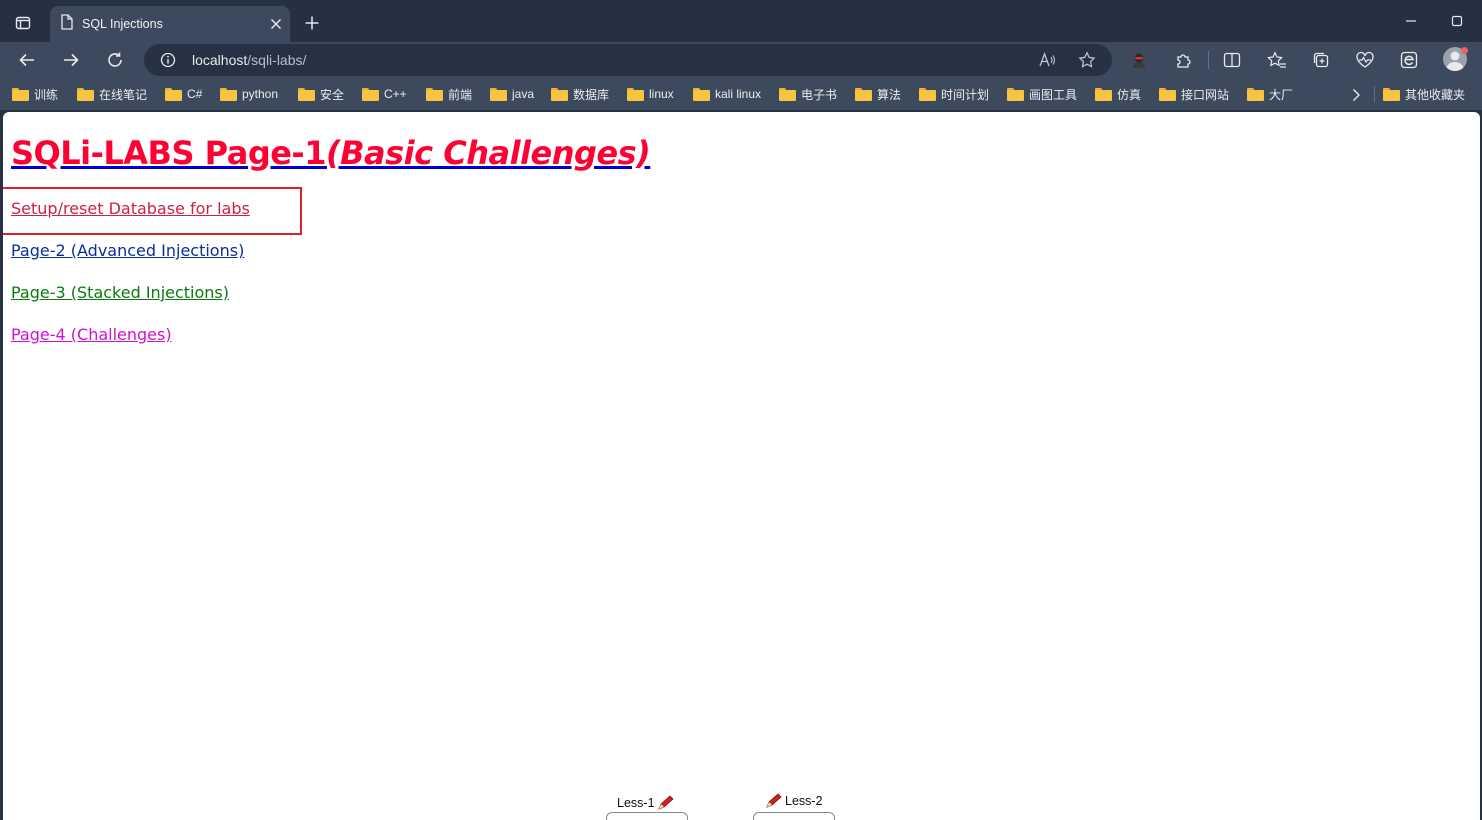 This screenshot has height=820, width=1482. What do you see at coordinates (1129, 94) in the screenshot?
I see `bookmark-label: 仿真` at bounding box center [1129, 94].